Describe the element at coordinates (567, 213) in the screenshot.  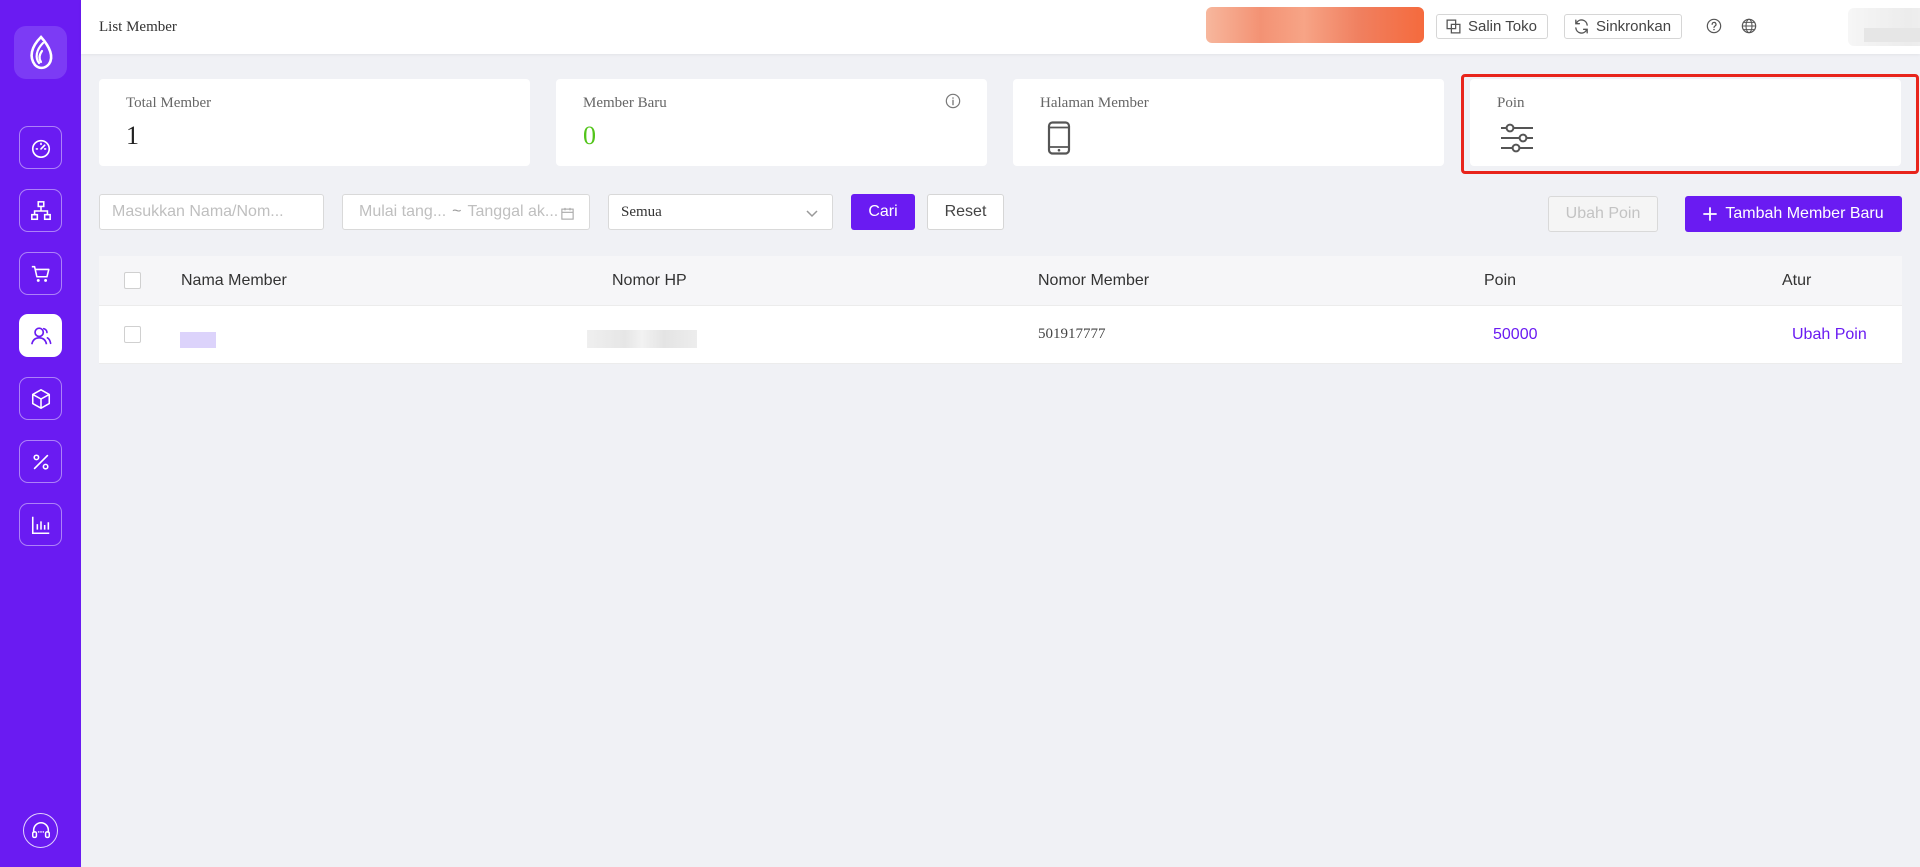
I see `calendar-icon` at that location.